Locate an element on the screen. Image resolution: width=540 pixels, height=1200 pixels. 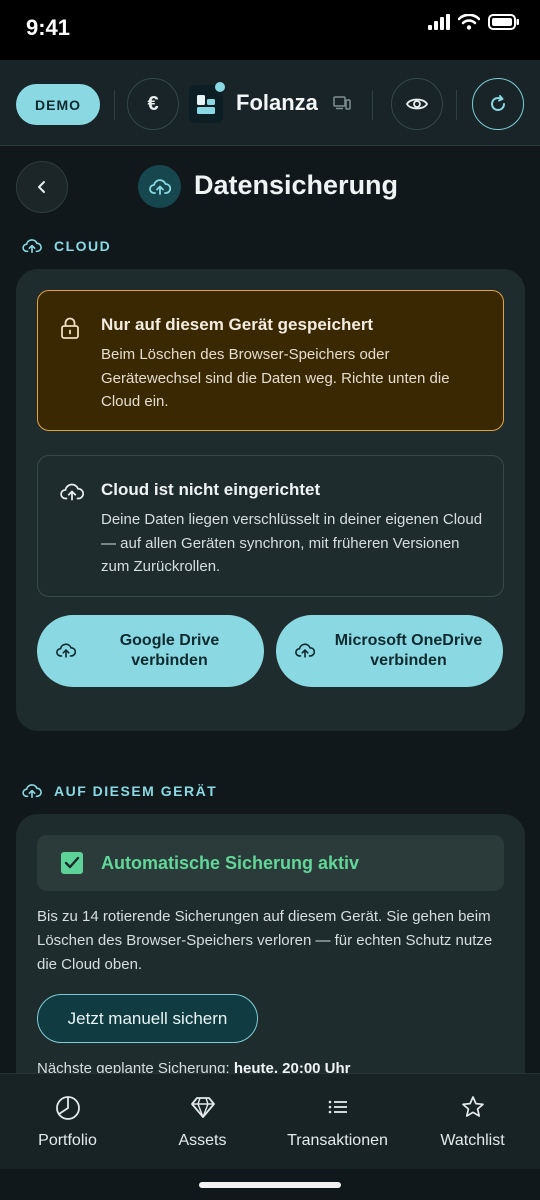
tab-label: Watchlist is located at coordinates (472, 1140).